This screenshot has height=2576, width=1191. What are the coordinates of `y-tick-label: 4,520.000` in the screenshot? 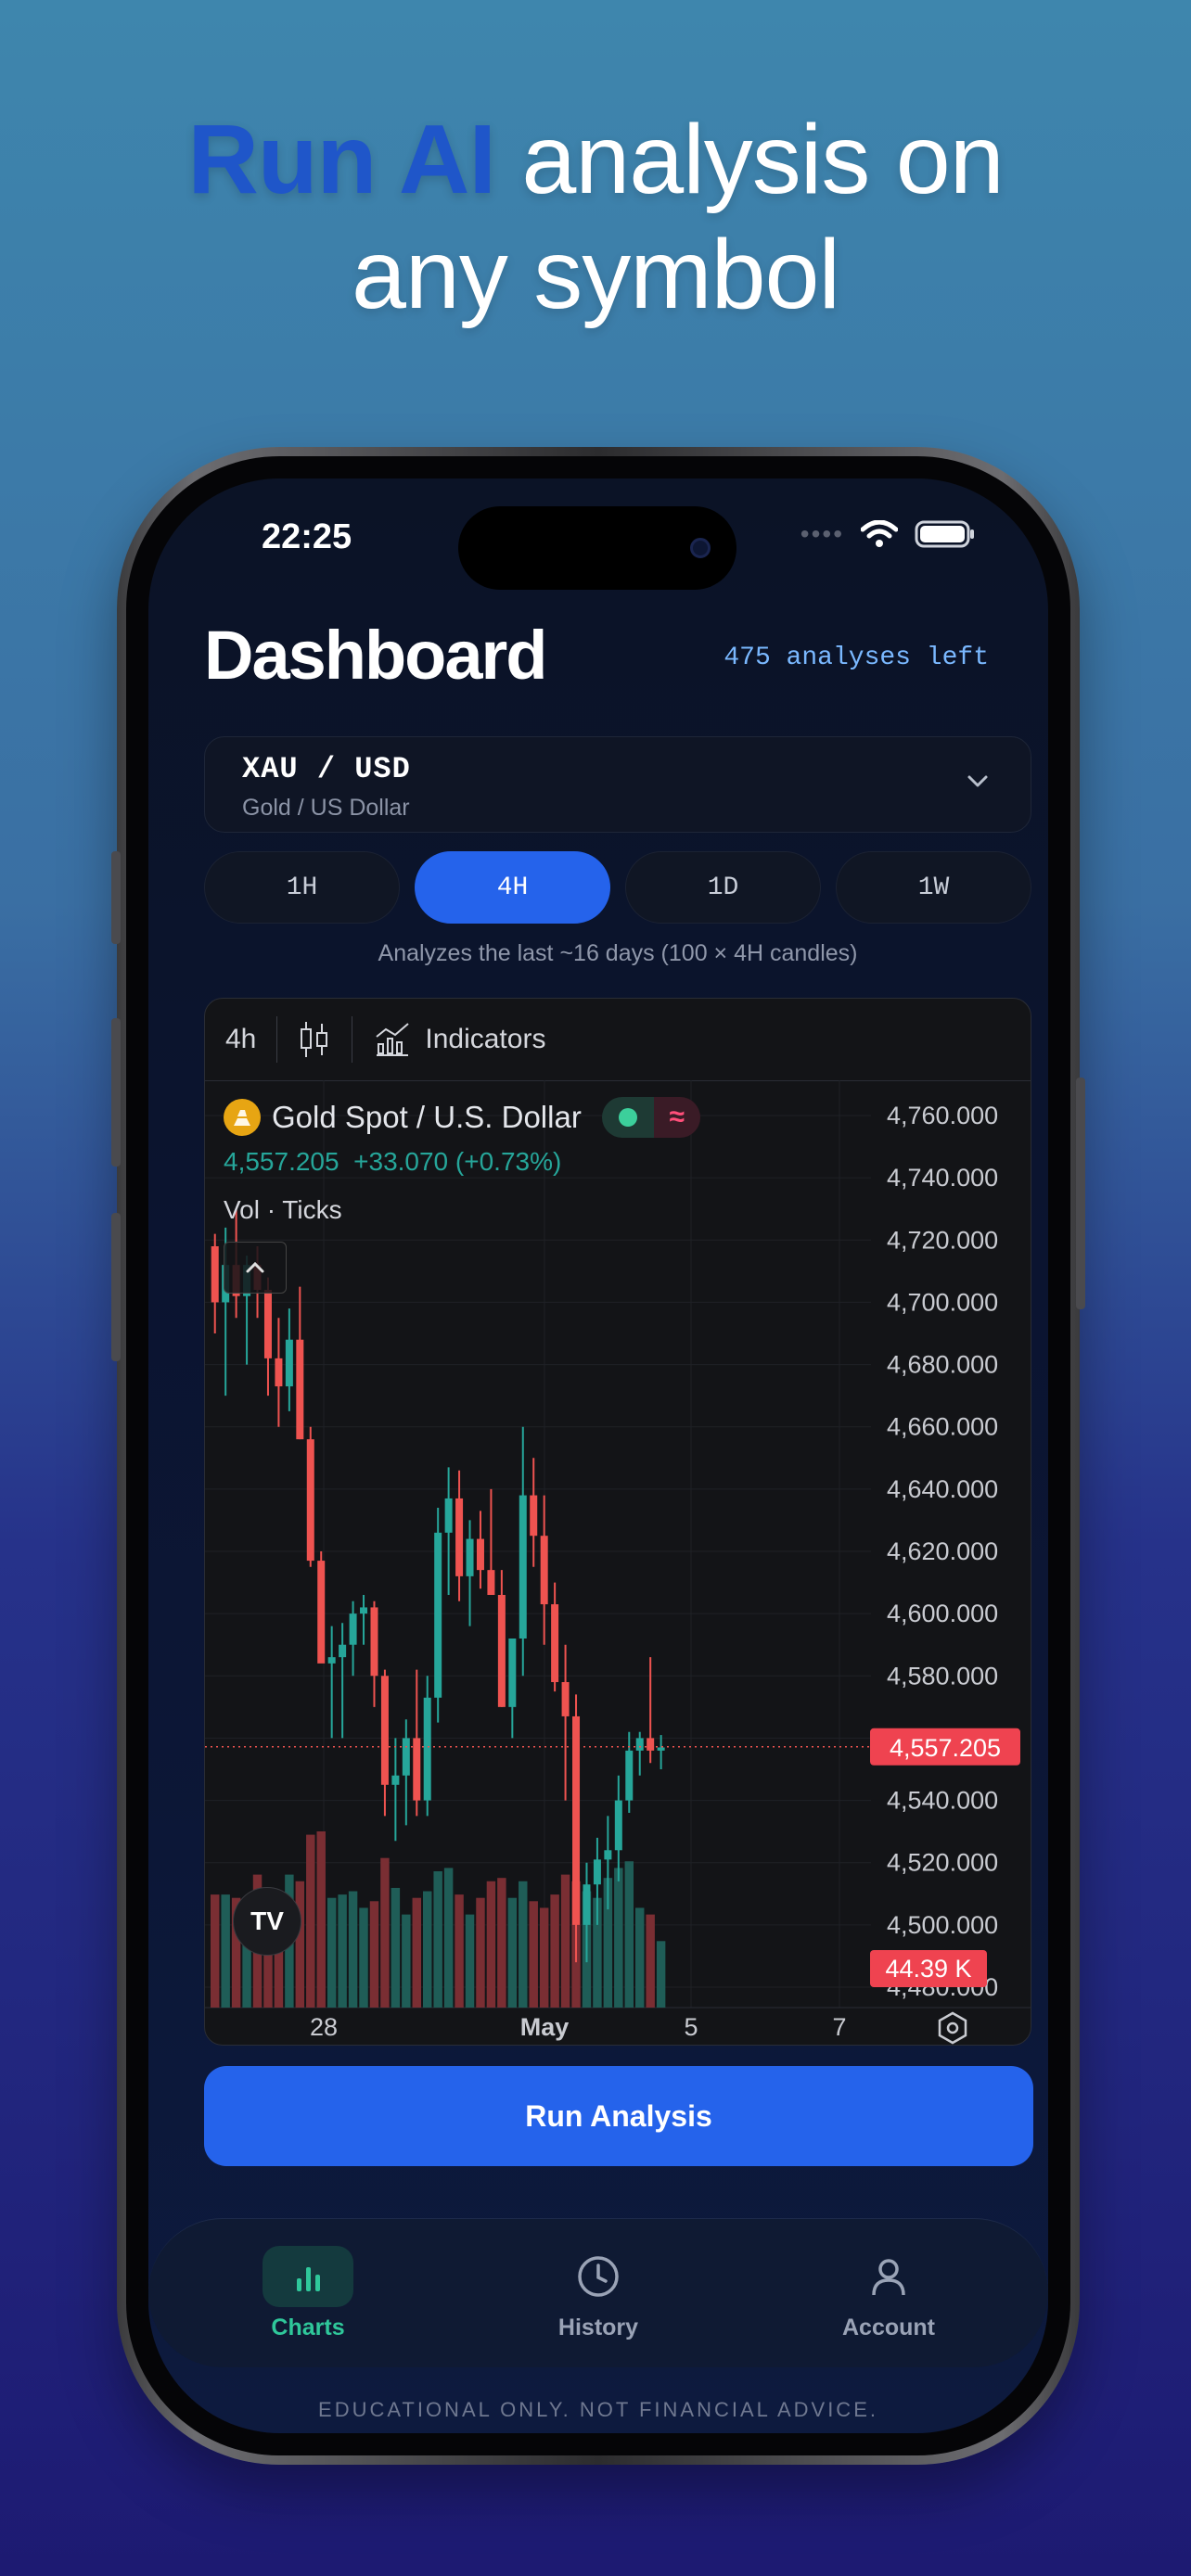 It's located at (942, 1863).